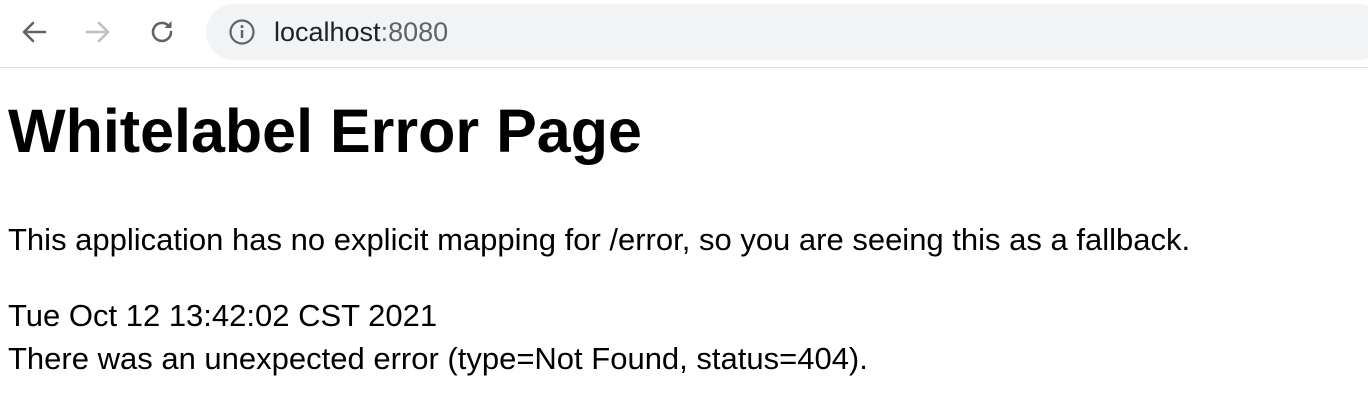  Describe the element at coordinates (414, 32) in the screenshot. I see `url-port: :8080` at that location.